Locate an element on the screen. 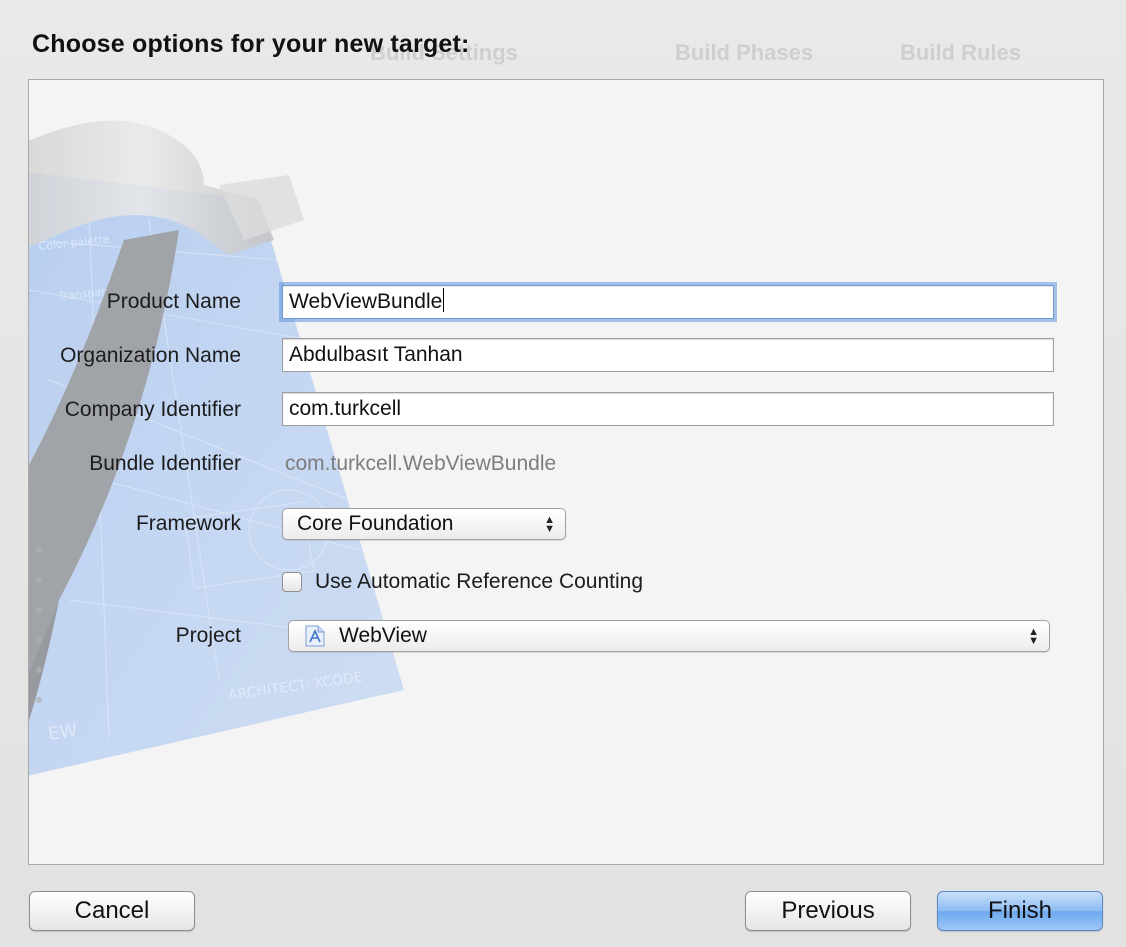 The height and width of the screenshot is (947, 1126). bundle-identifier-label: Bundle Identifier is located at coordinates (165, 463).